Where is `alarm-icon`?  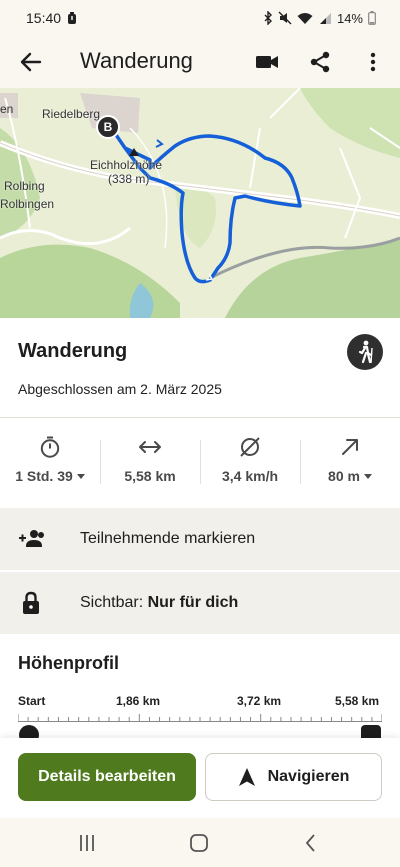
alarm-icon is located at coordinates (72, 17).